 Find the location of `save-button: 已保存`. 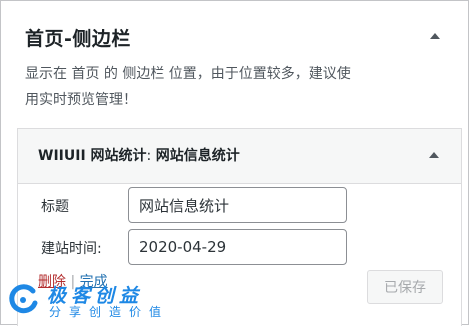

save-button: 已保存 is located at coordinates (405, 287).